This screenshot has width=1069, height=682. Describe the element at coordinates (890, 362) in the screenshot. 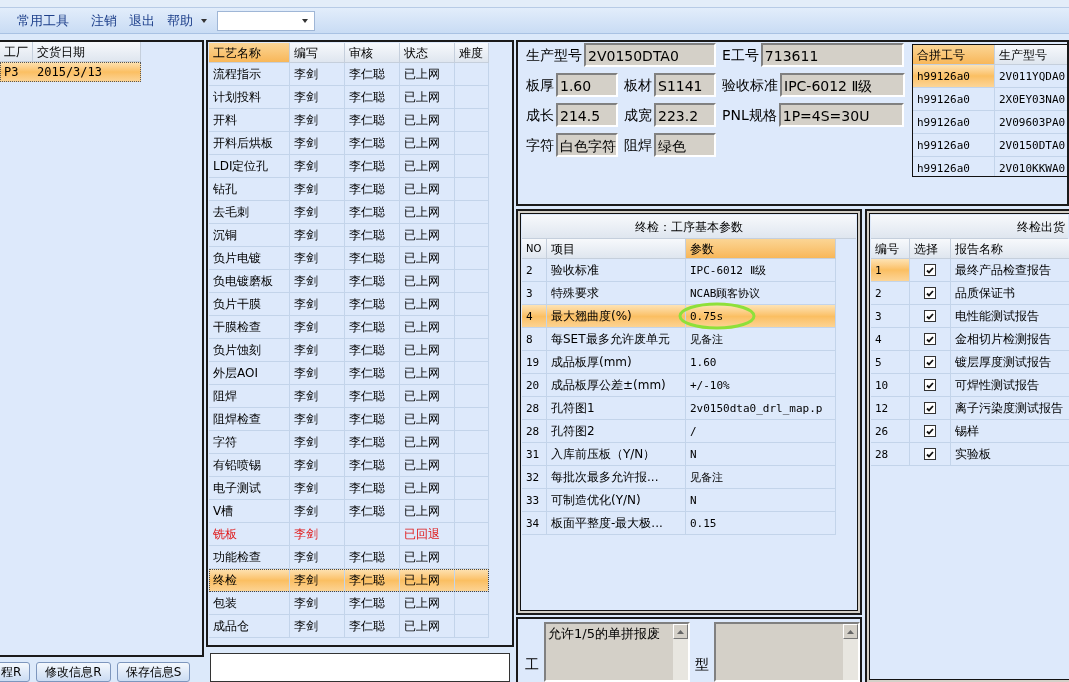

I see `table-cell: 5` at that location.